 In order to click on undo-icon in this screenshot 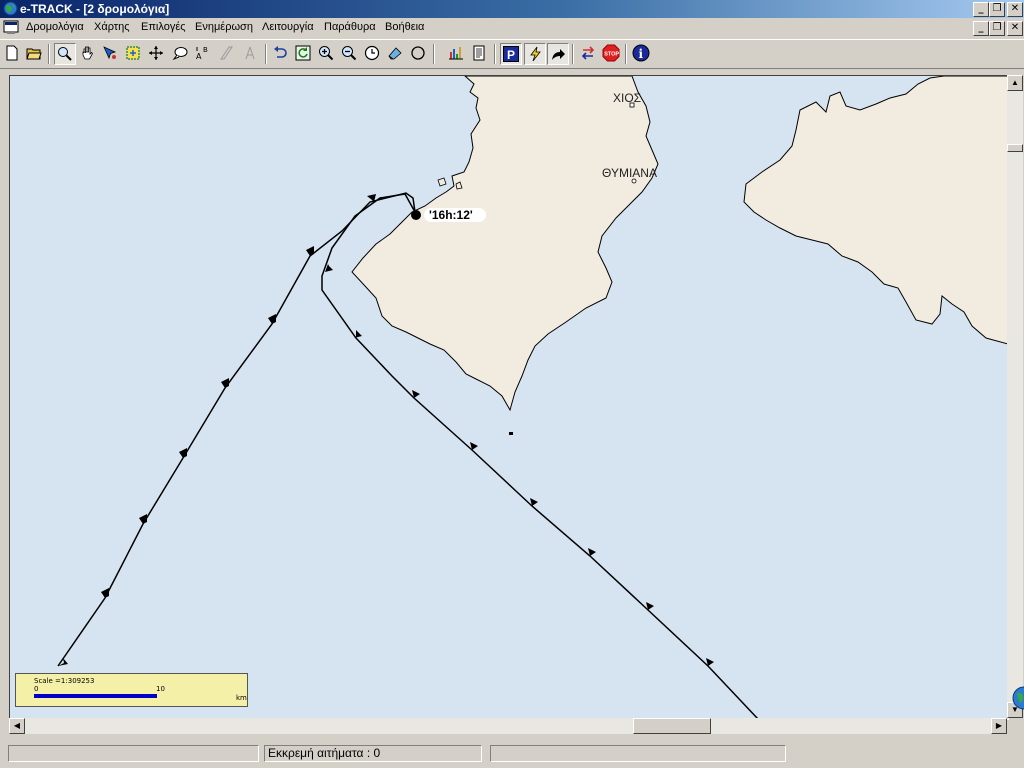, I will do `click(280, 52)`.